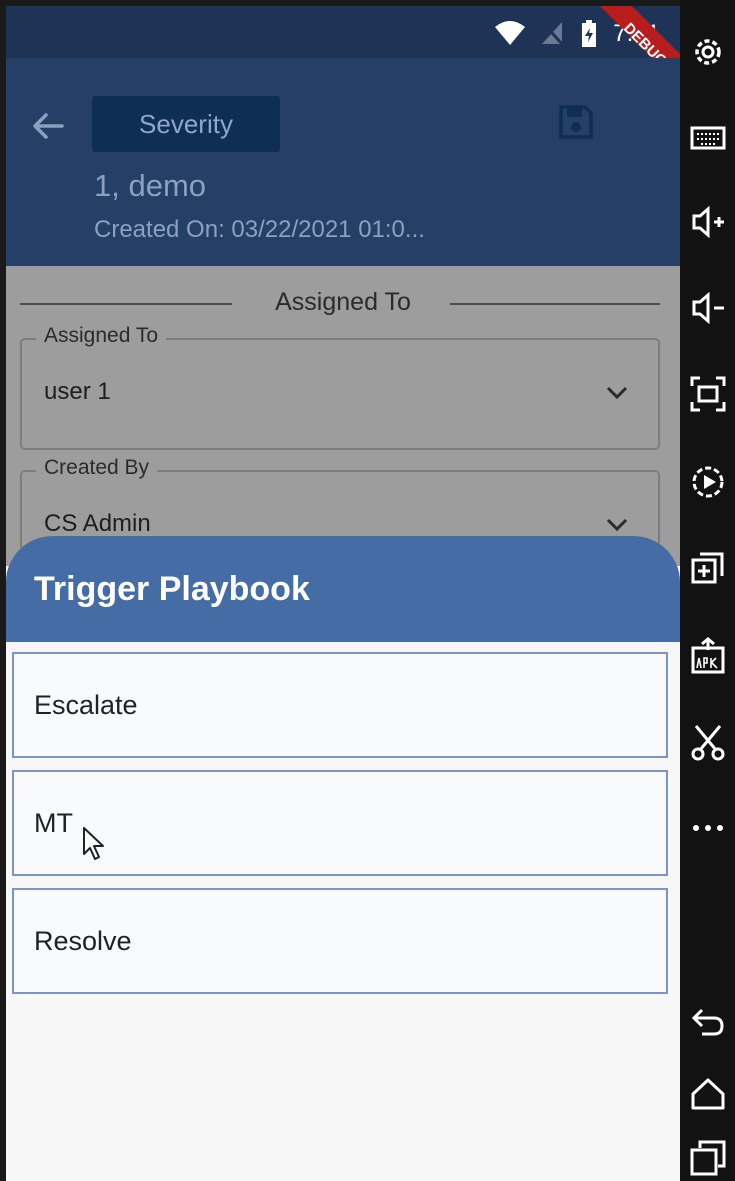 The width and height of the screenshot is (735, 1181). I want to click on arrow-left-icon, so click(48, 126).